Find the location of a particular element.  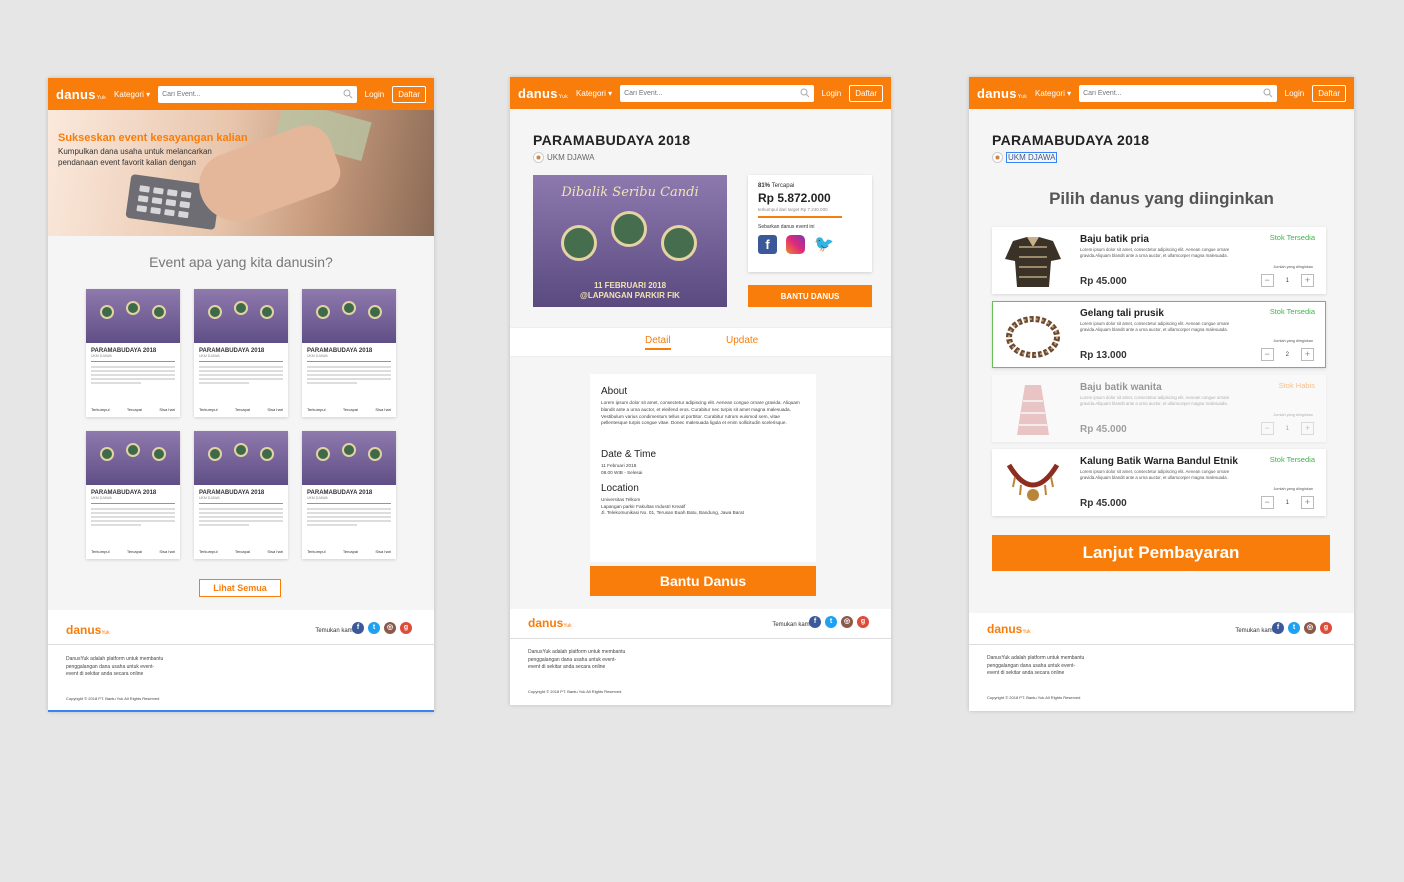

date-heading: Date & Time is located at coordinates (629, 455).